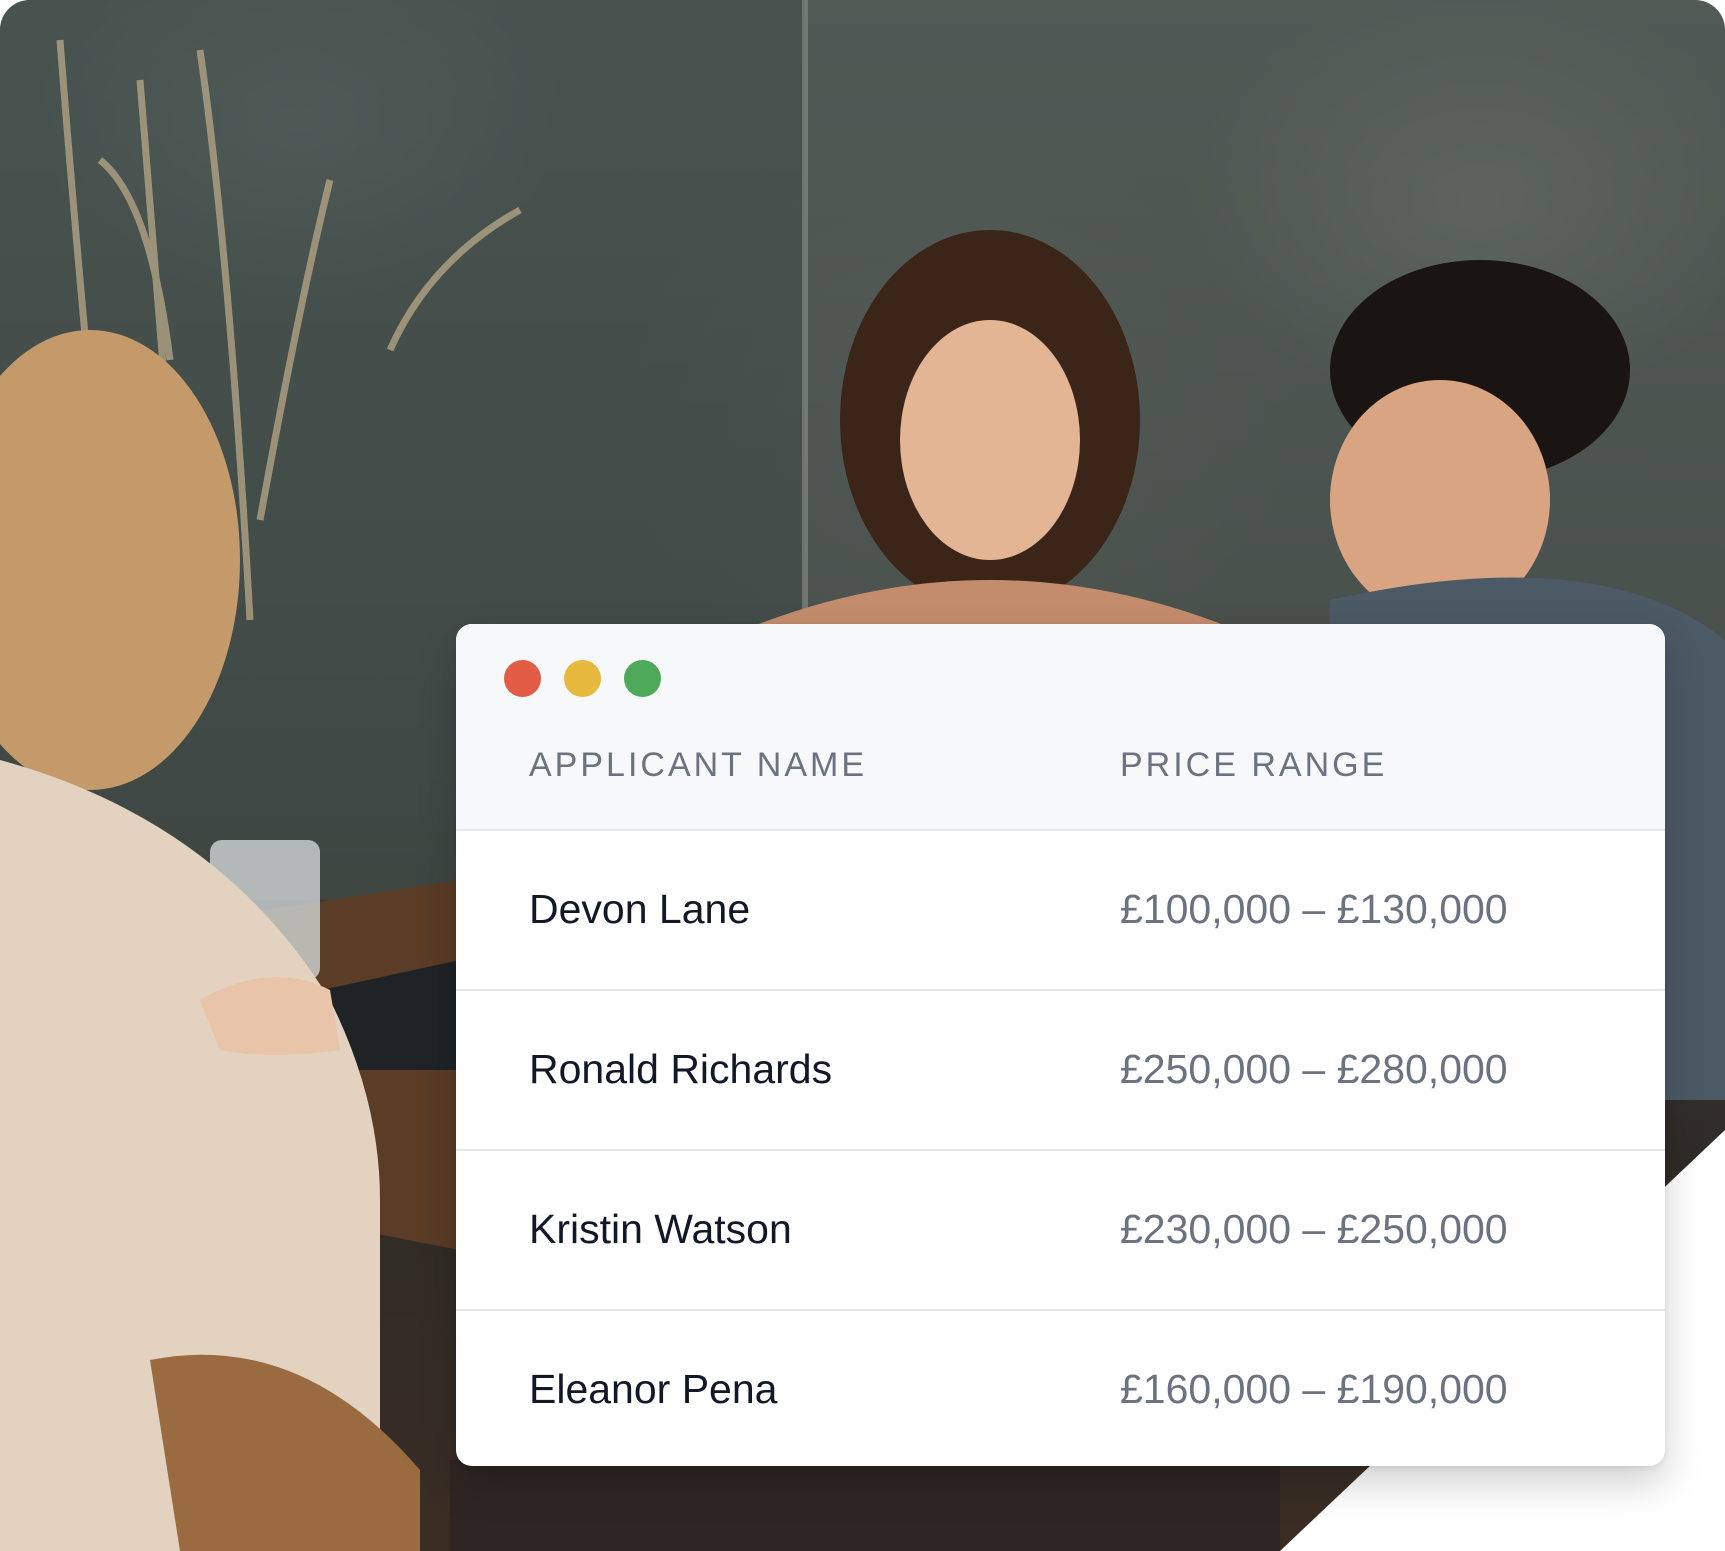  I want to click on table-row: Devon Lane £100,000 – £130,000, so click(1060, 911).